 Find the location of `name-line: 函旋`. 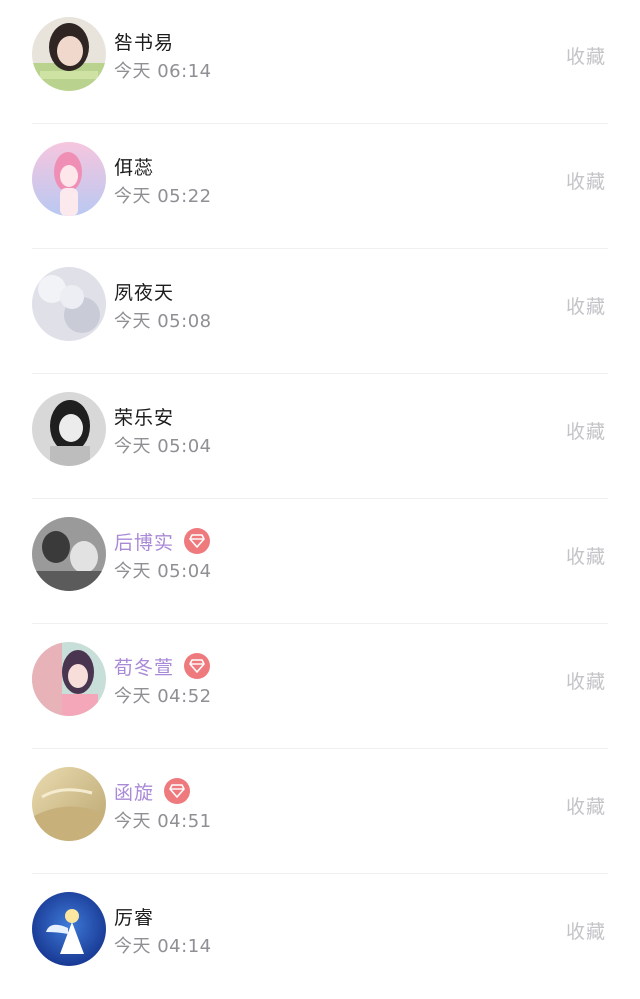

name-line: 函旋 is located at coordinates (152, 791).